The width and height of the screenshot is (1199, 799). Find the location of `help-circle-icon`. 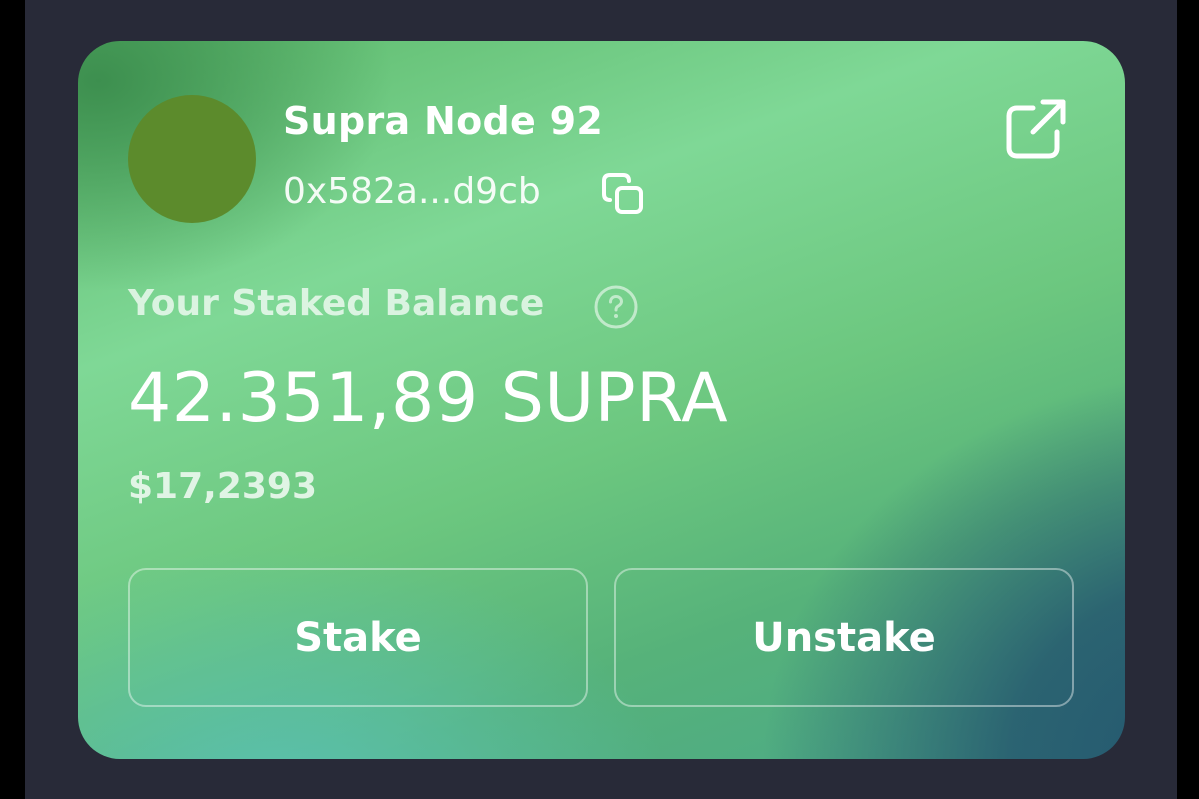

help-circle-icon is located at coordinates (616, 307).